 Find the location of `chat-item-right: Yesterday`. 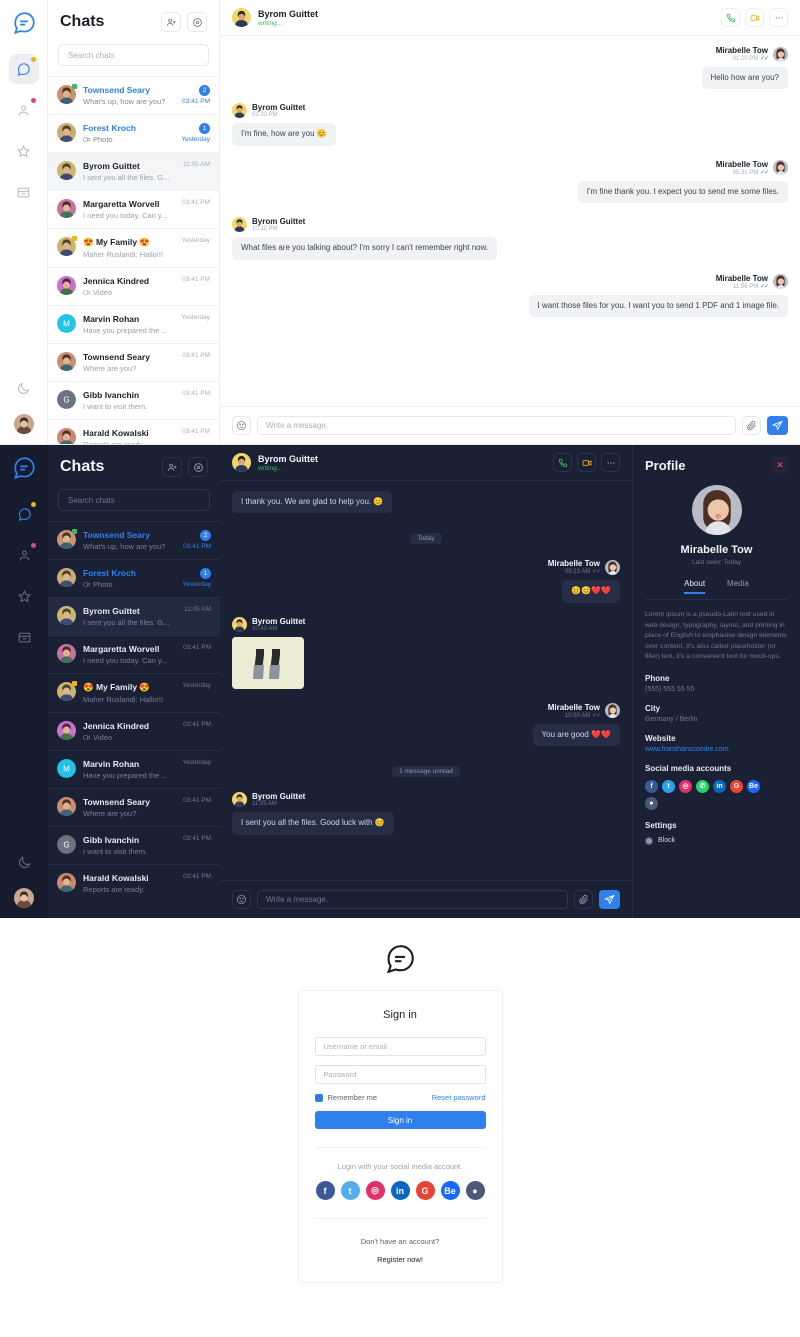

chat-item-right: Yesterday is located at coordinates (195, 317).